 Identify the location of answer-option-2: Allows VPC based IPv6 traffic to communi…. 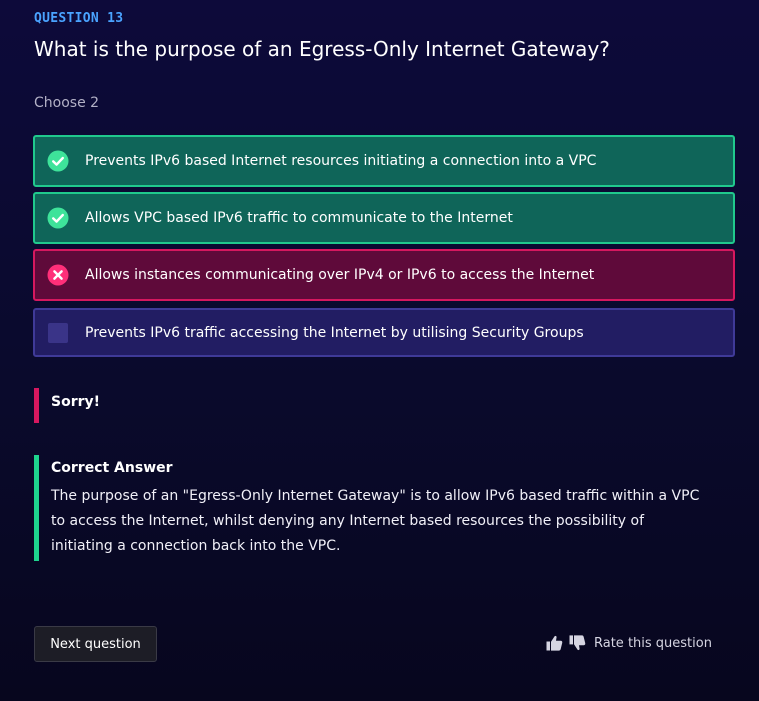
(384, 218).